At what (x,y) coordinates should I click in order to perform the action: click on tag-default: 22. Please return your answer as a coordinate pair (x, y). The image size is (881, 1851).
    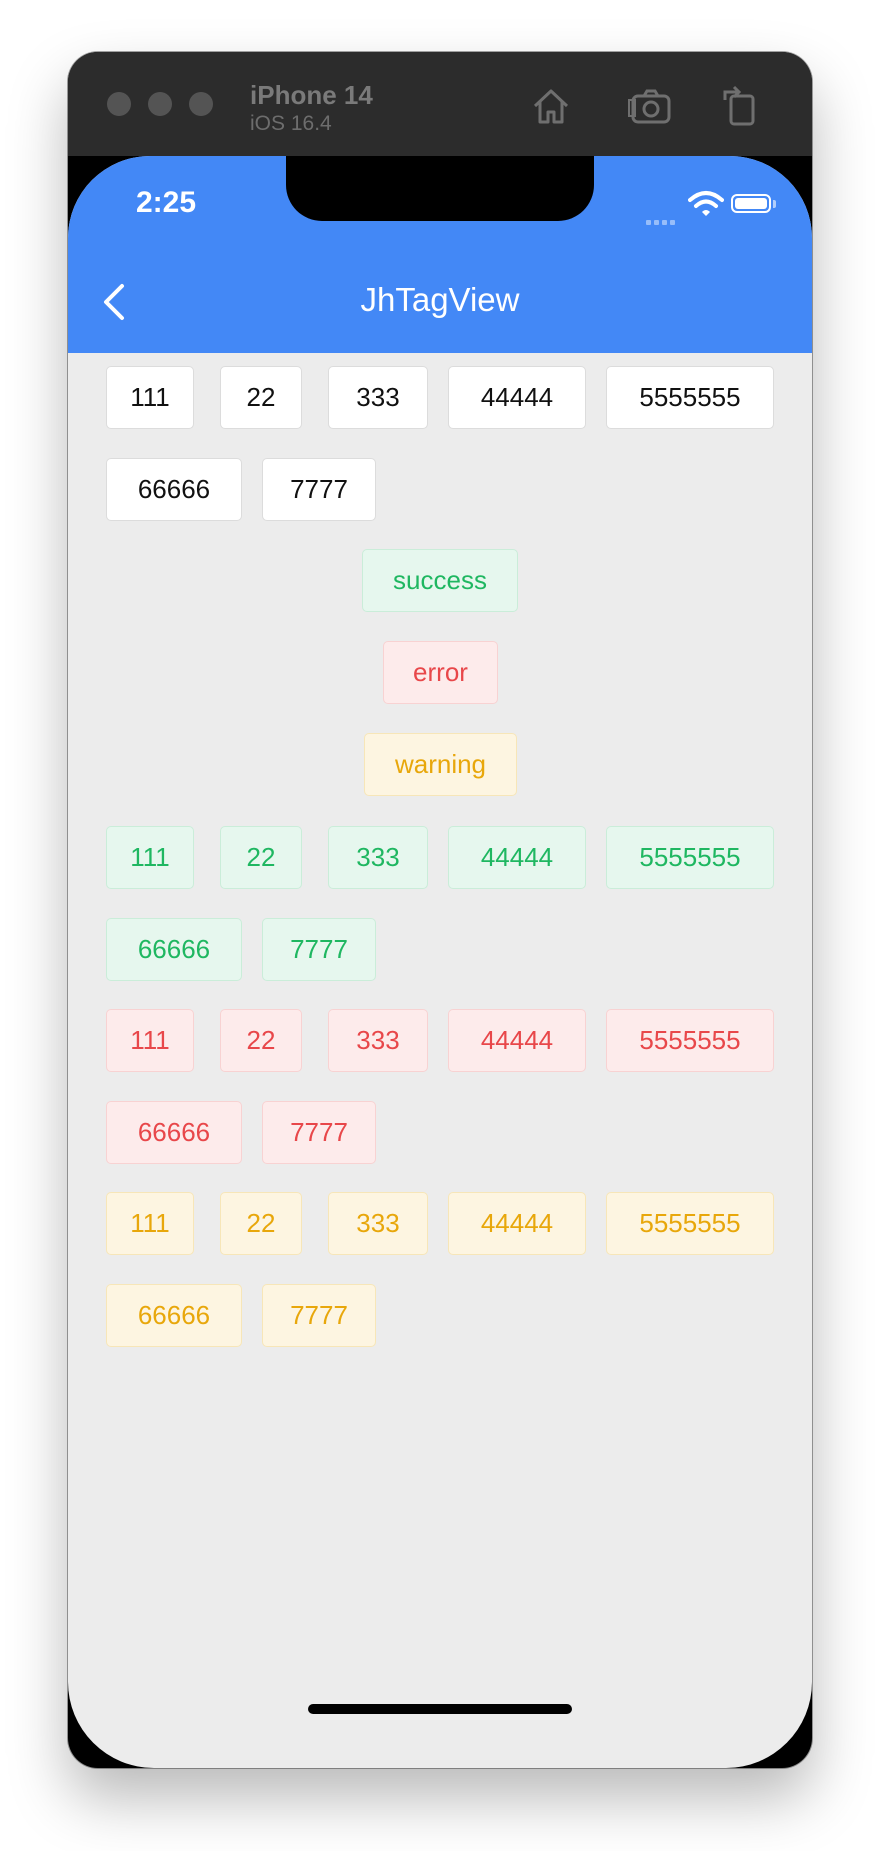
    Looking at the image, I should click on (261, 397).